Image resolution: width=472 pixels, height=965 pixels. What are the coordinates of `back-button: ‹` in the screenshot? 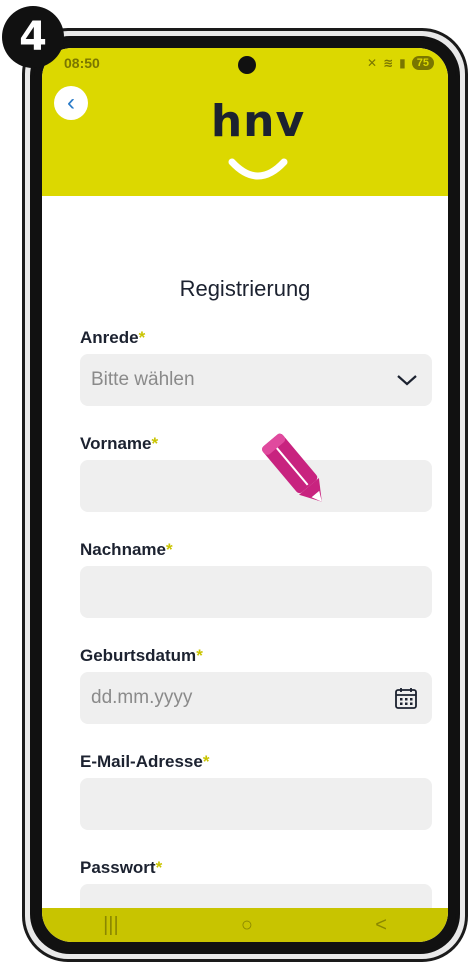 It's located at (71, 103).